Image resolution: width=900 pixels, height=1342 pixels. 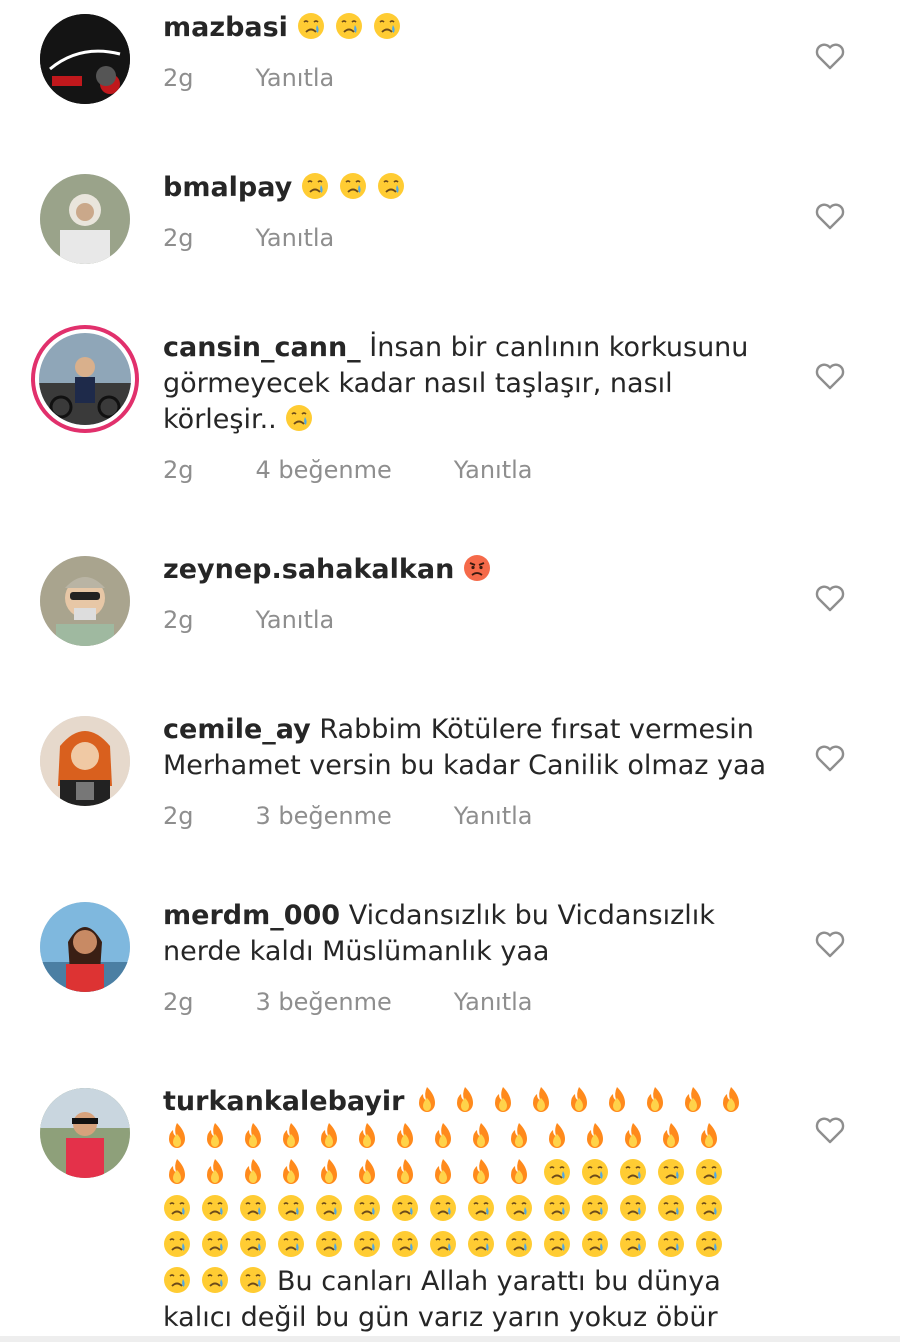 What do you see at coordinates (237, 729) in the screenshot?
I see `username: cemile_ay` at bounding box center [237, 729].